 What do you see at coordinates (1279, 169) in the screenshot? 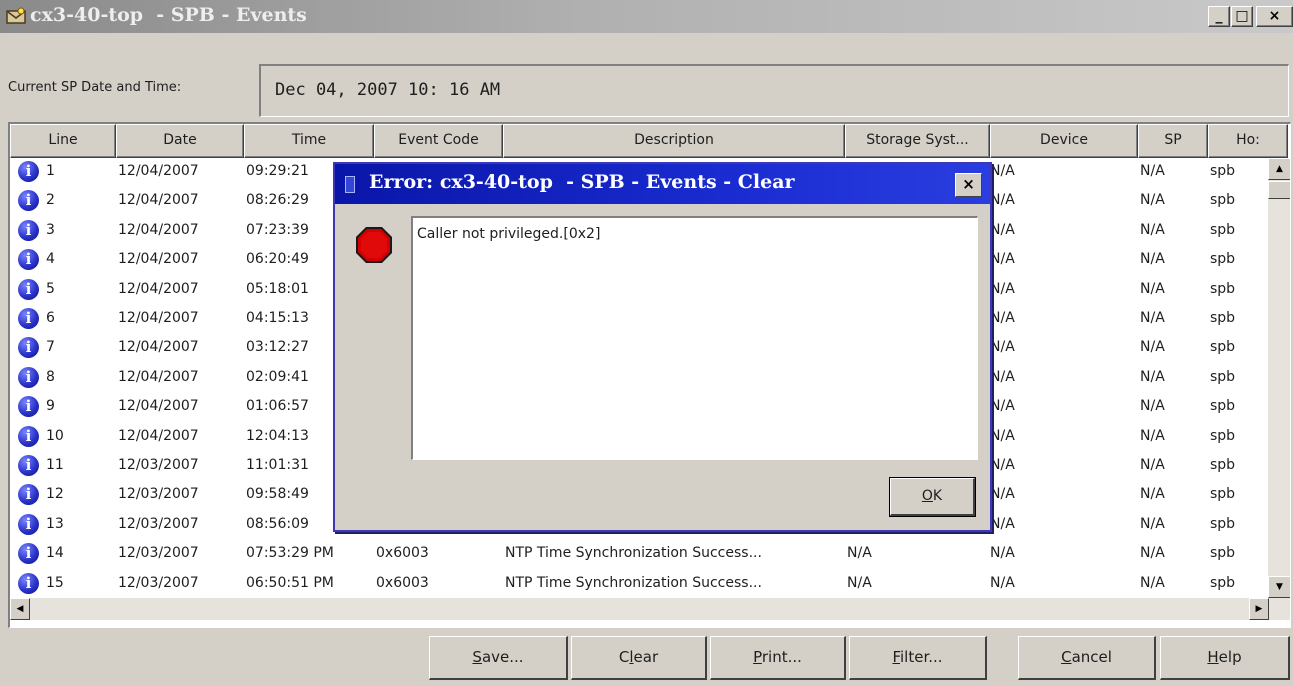
I see `scroll-up-button: ▲` at bounding box center [1279, 169].